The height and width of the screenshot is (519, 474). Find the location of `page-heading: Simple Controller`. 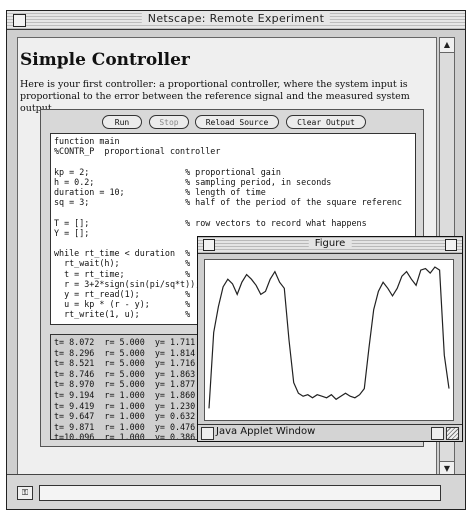

page-heading: Simple Controller is located at coordinates (105, 60).